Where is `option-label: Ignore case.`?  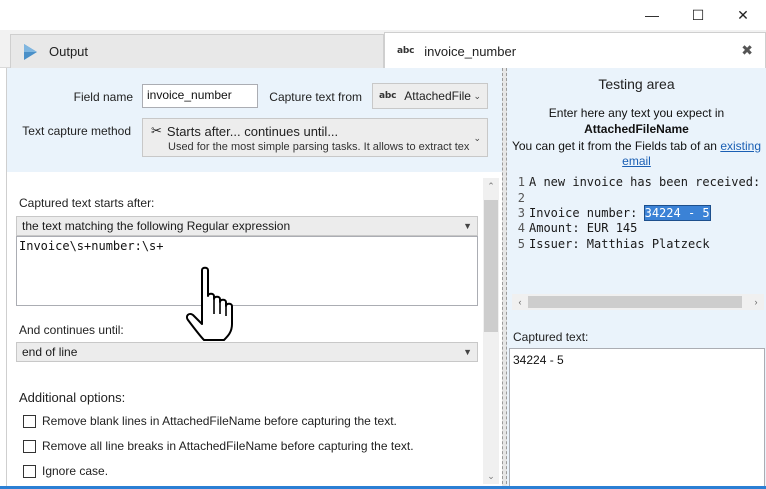
option-label: Ignore case. is located at coordinates (75, 471).